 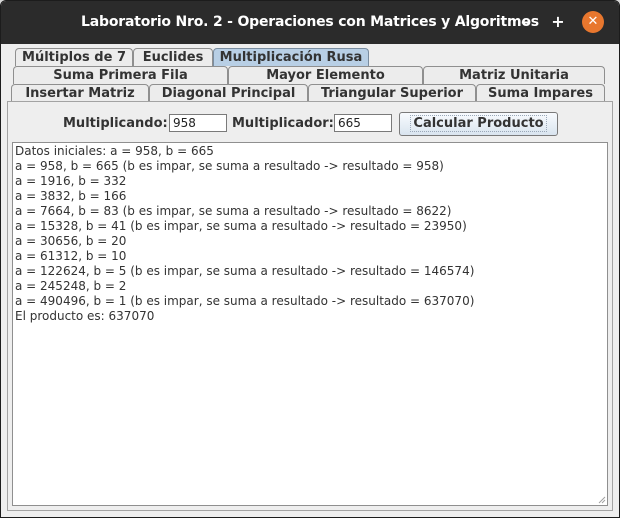 What do you see at coordinates (198, 123) in the screenshot?
I see `multiplicando-input: 958` at bounding box center [198, 123].